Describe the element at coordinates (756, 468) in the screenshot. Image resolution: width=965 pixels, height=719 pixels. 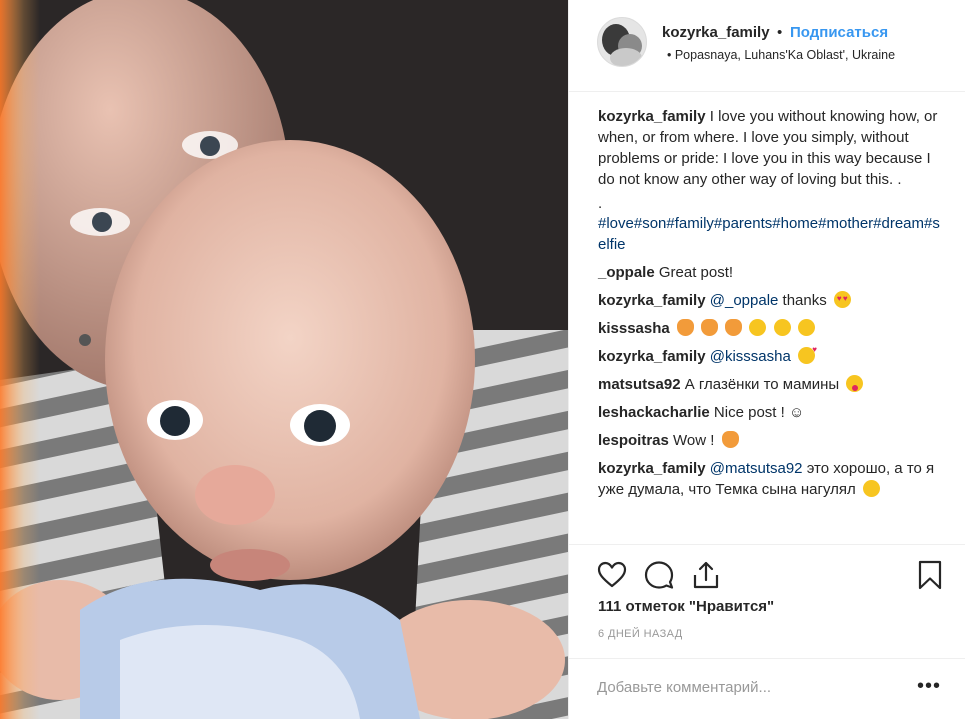
I see `comment-mention: @matsutsa92` at that location.